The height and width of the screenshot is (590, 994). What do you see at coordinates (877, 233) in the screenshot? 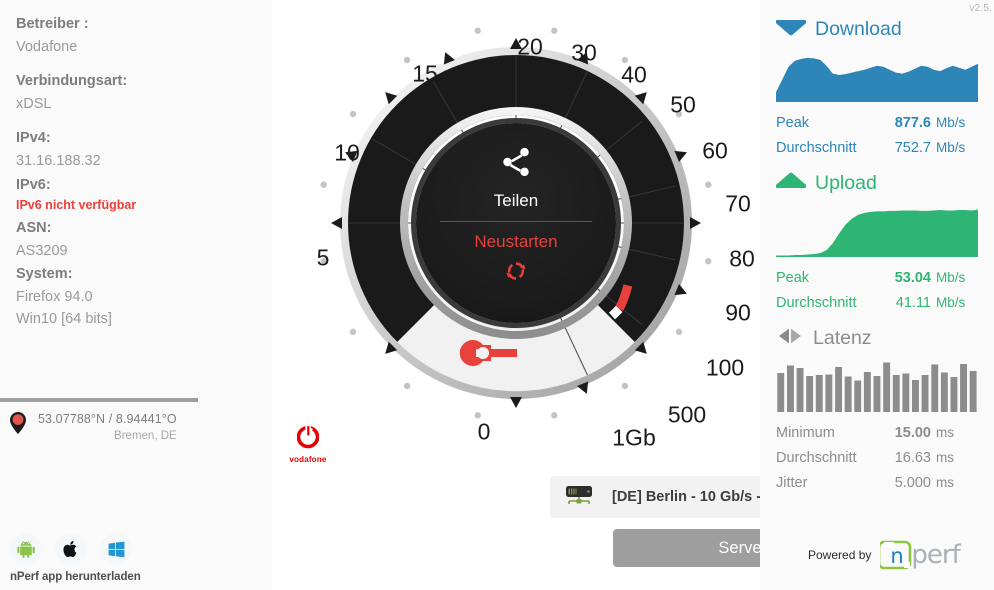
I see `upload-graph` at bounding box center [877, 233].